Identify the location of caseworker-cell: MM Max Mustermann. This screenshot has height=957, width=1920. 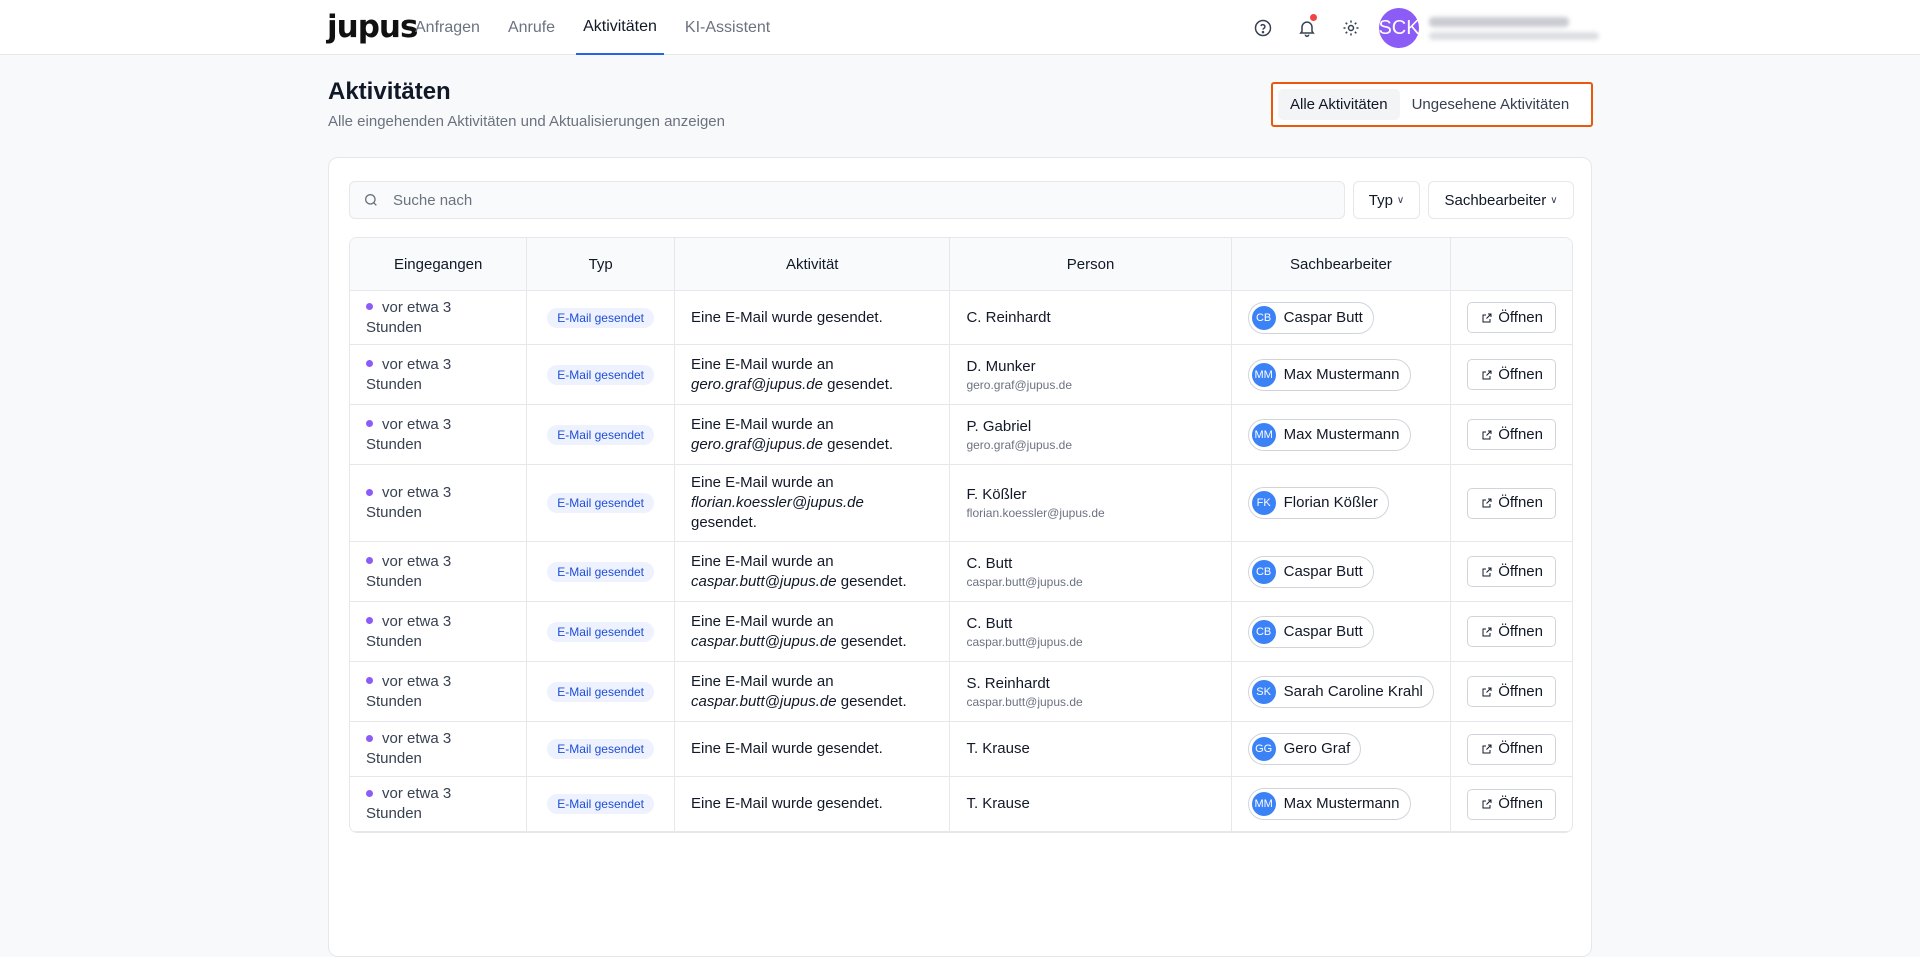
(1341, 435).